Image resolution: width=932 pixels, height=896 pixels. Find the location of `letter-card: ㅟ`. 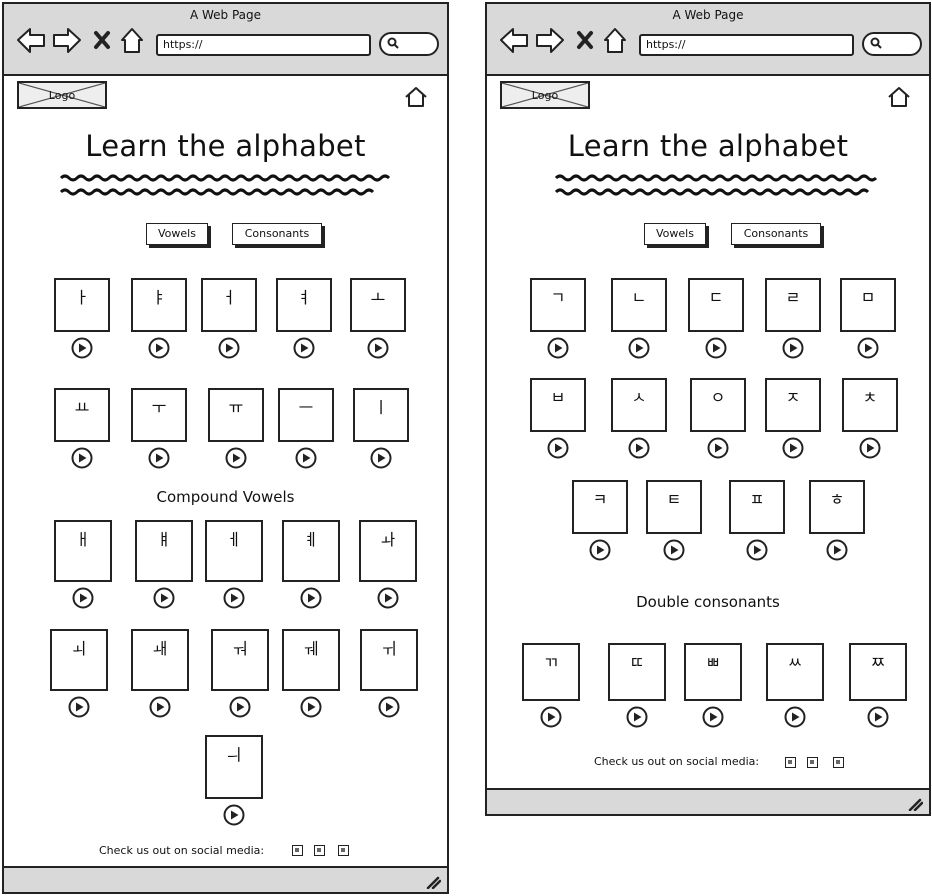

letter-card: ㅟ is located at coordinates (389, 660).